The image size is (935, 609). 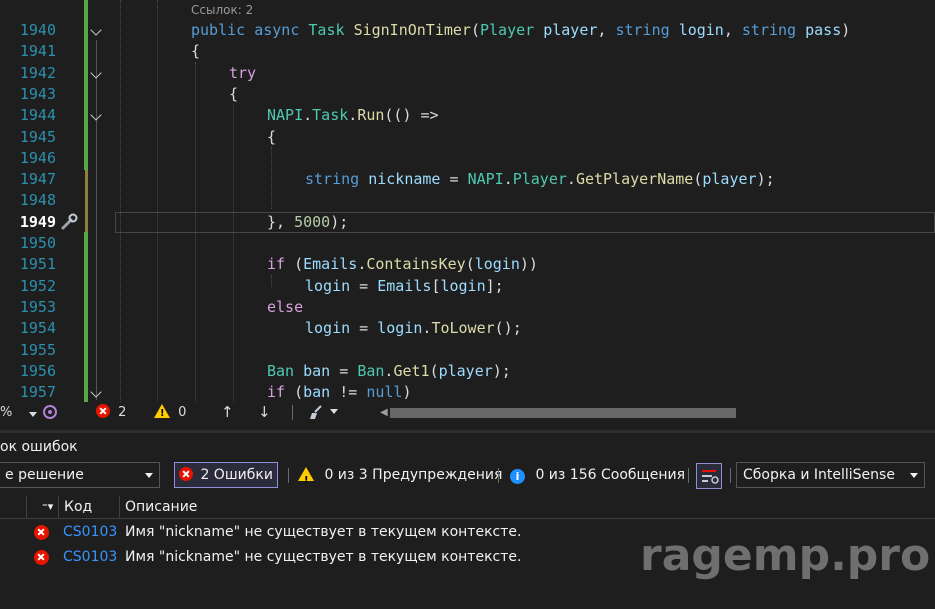 What do you see at coordinates (467, 73) in the screenshot?
I see `code-line: 1942 try` at bounding box center [467, 73].